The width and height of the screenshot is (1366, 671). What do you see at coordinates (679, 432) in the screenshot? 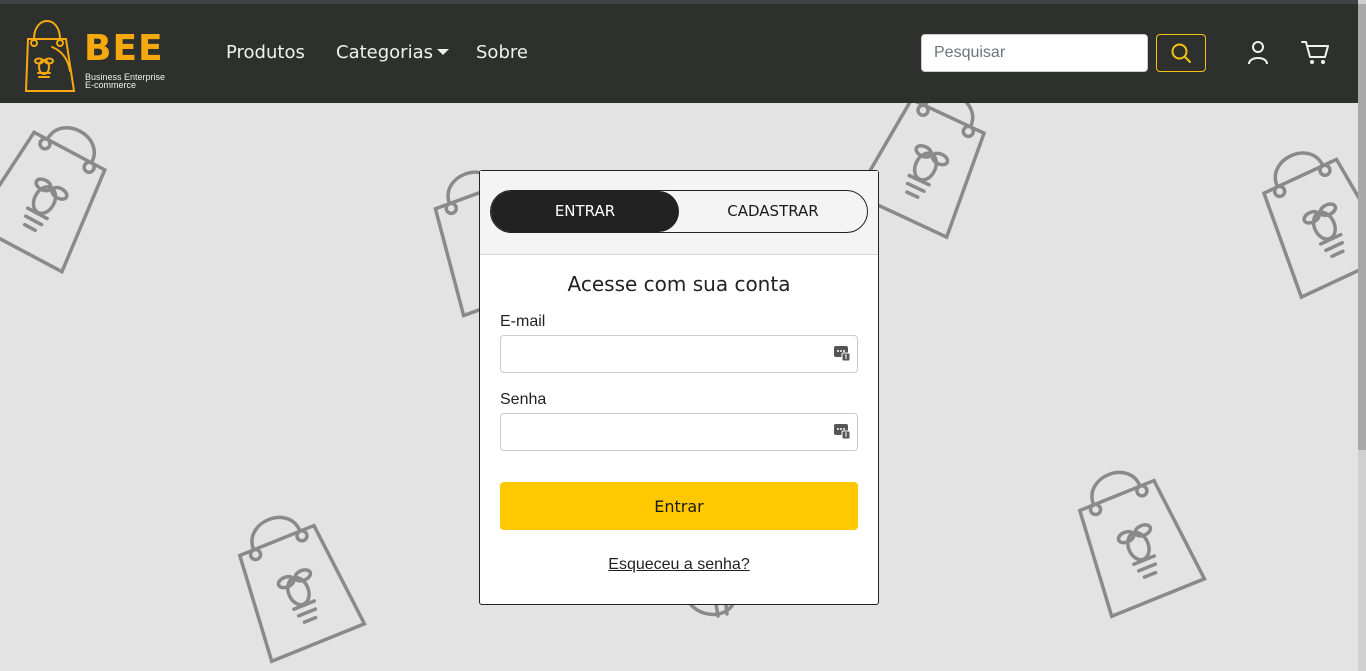
I see `password-field` at bounding box center [679, 432].